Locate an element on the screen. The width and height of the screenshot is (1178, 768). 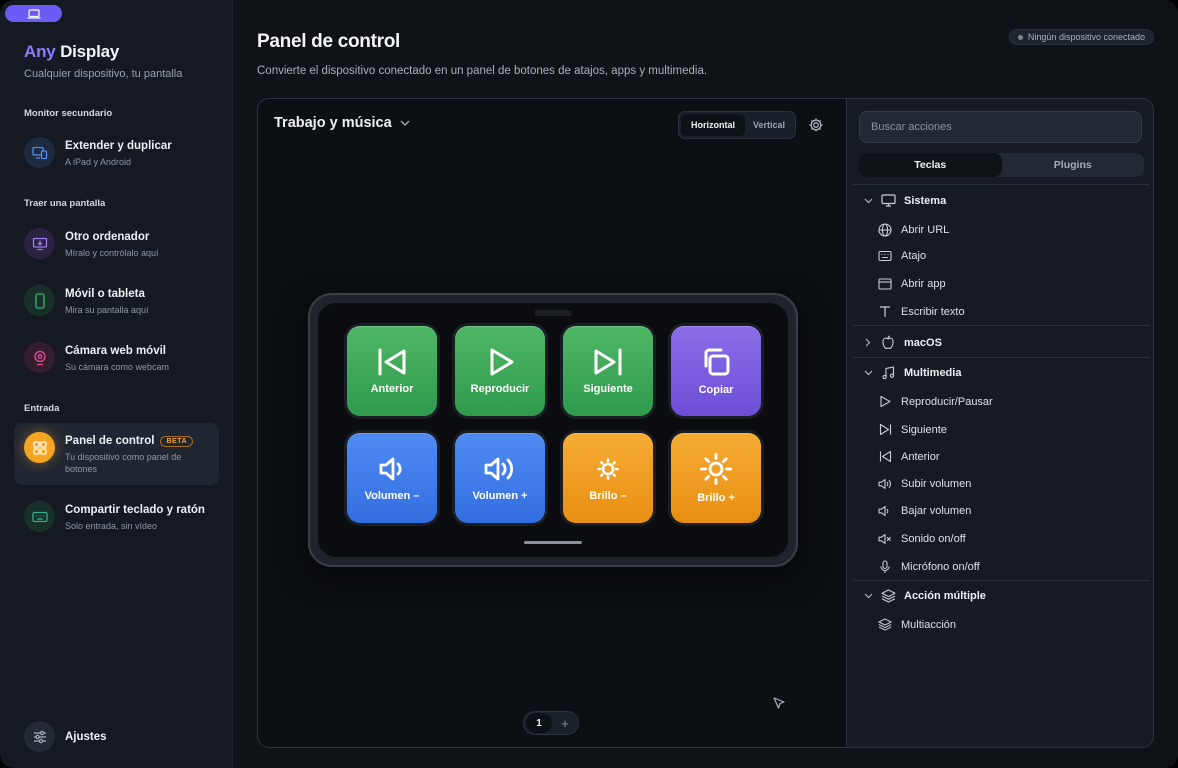
copy-icon is located at coordinates (717, 362).